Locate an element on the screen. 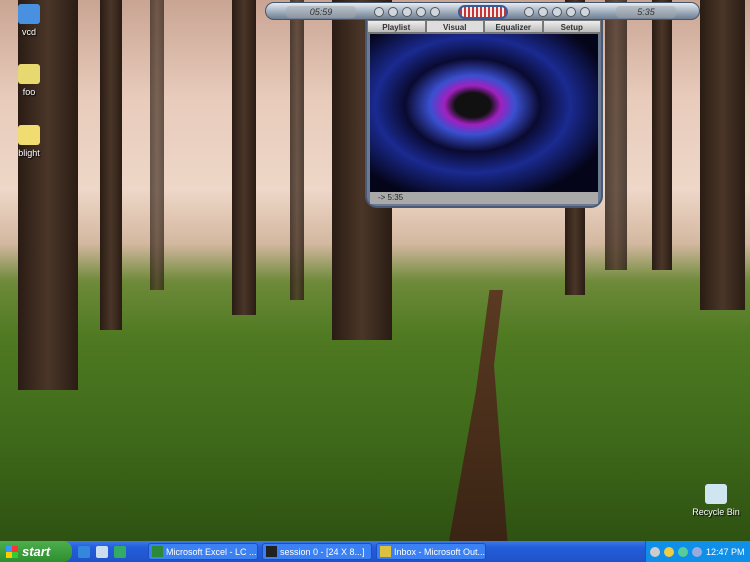 This screenshot has width=750, height=562. player-control-bar: 05:59 5:35 is located at coordinates (482, 11).